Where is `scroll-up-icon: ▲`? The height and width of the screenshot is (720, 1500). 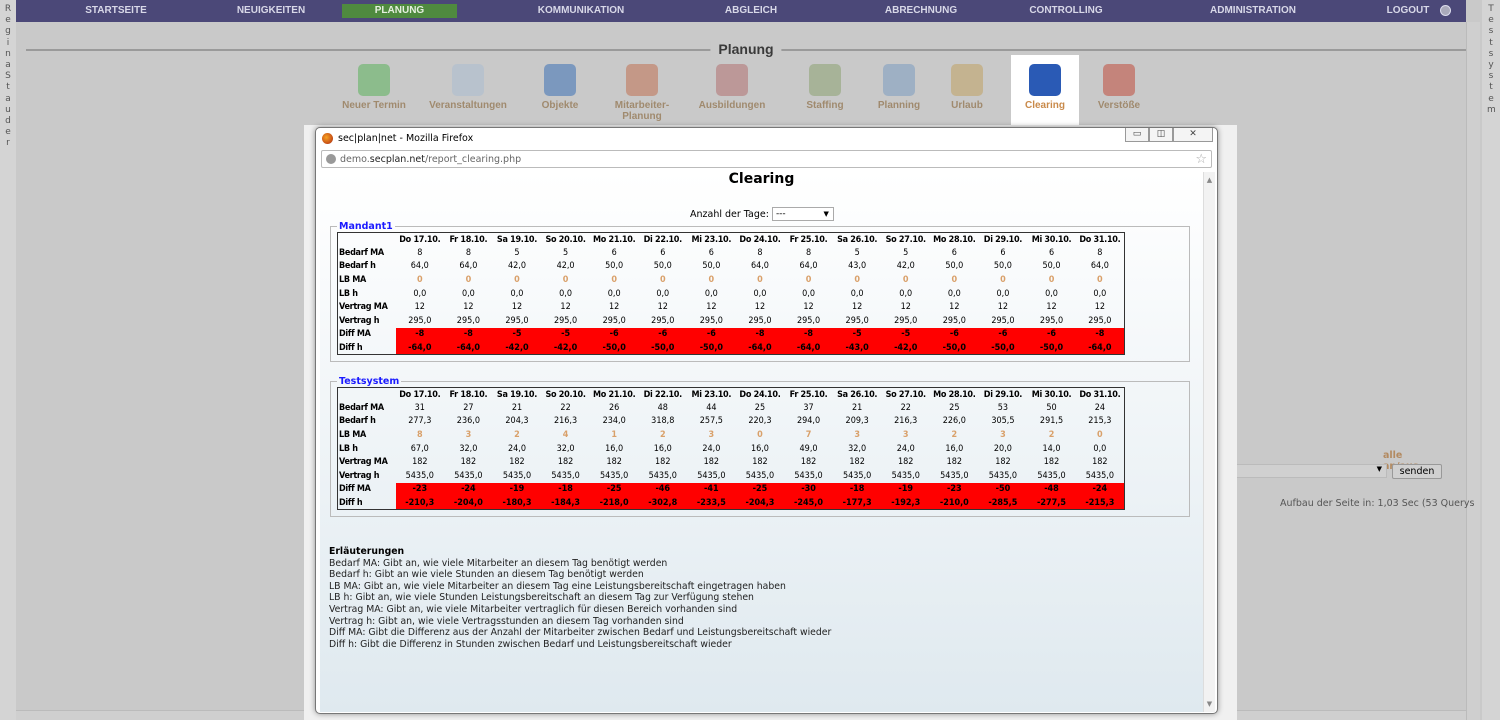
scroll-up-icon: ▲ is located at coordinates (1209, 180).